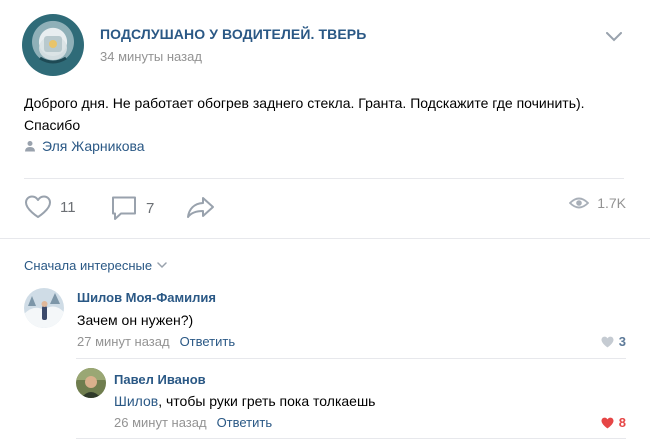  I want to click on share-icon, so click(200, 207).